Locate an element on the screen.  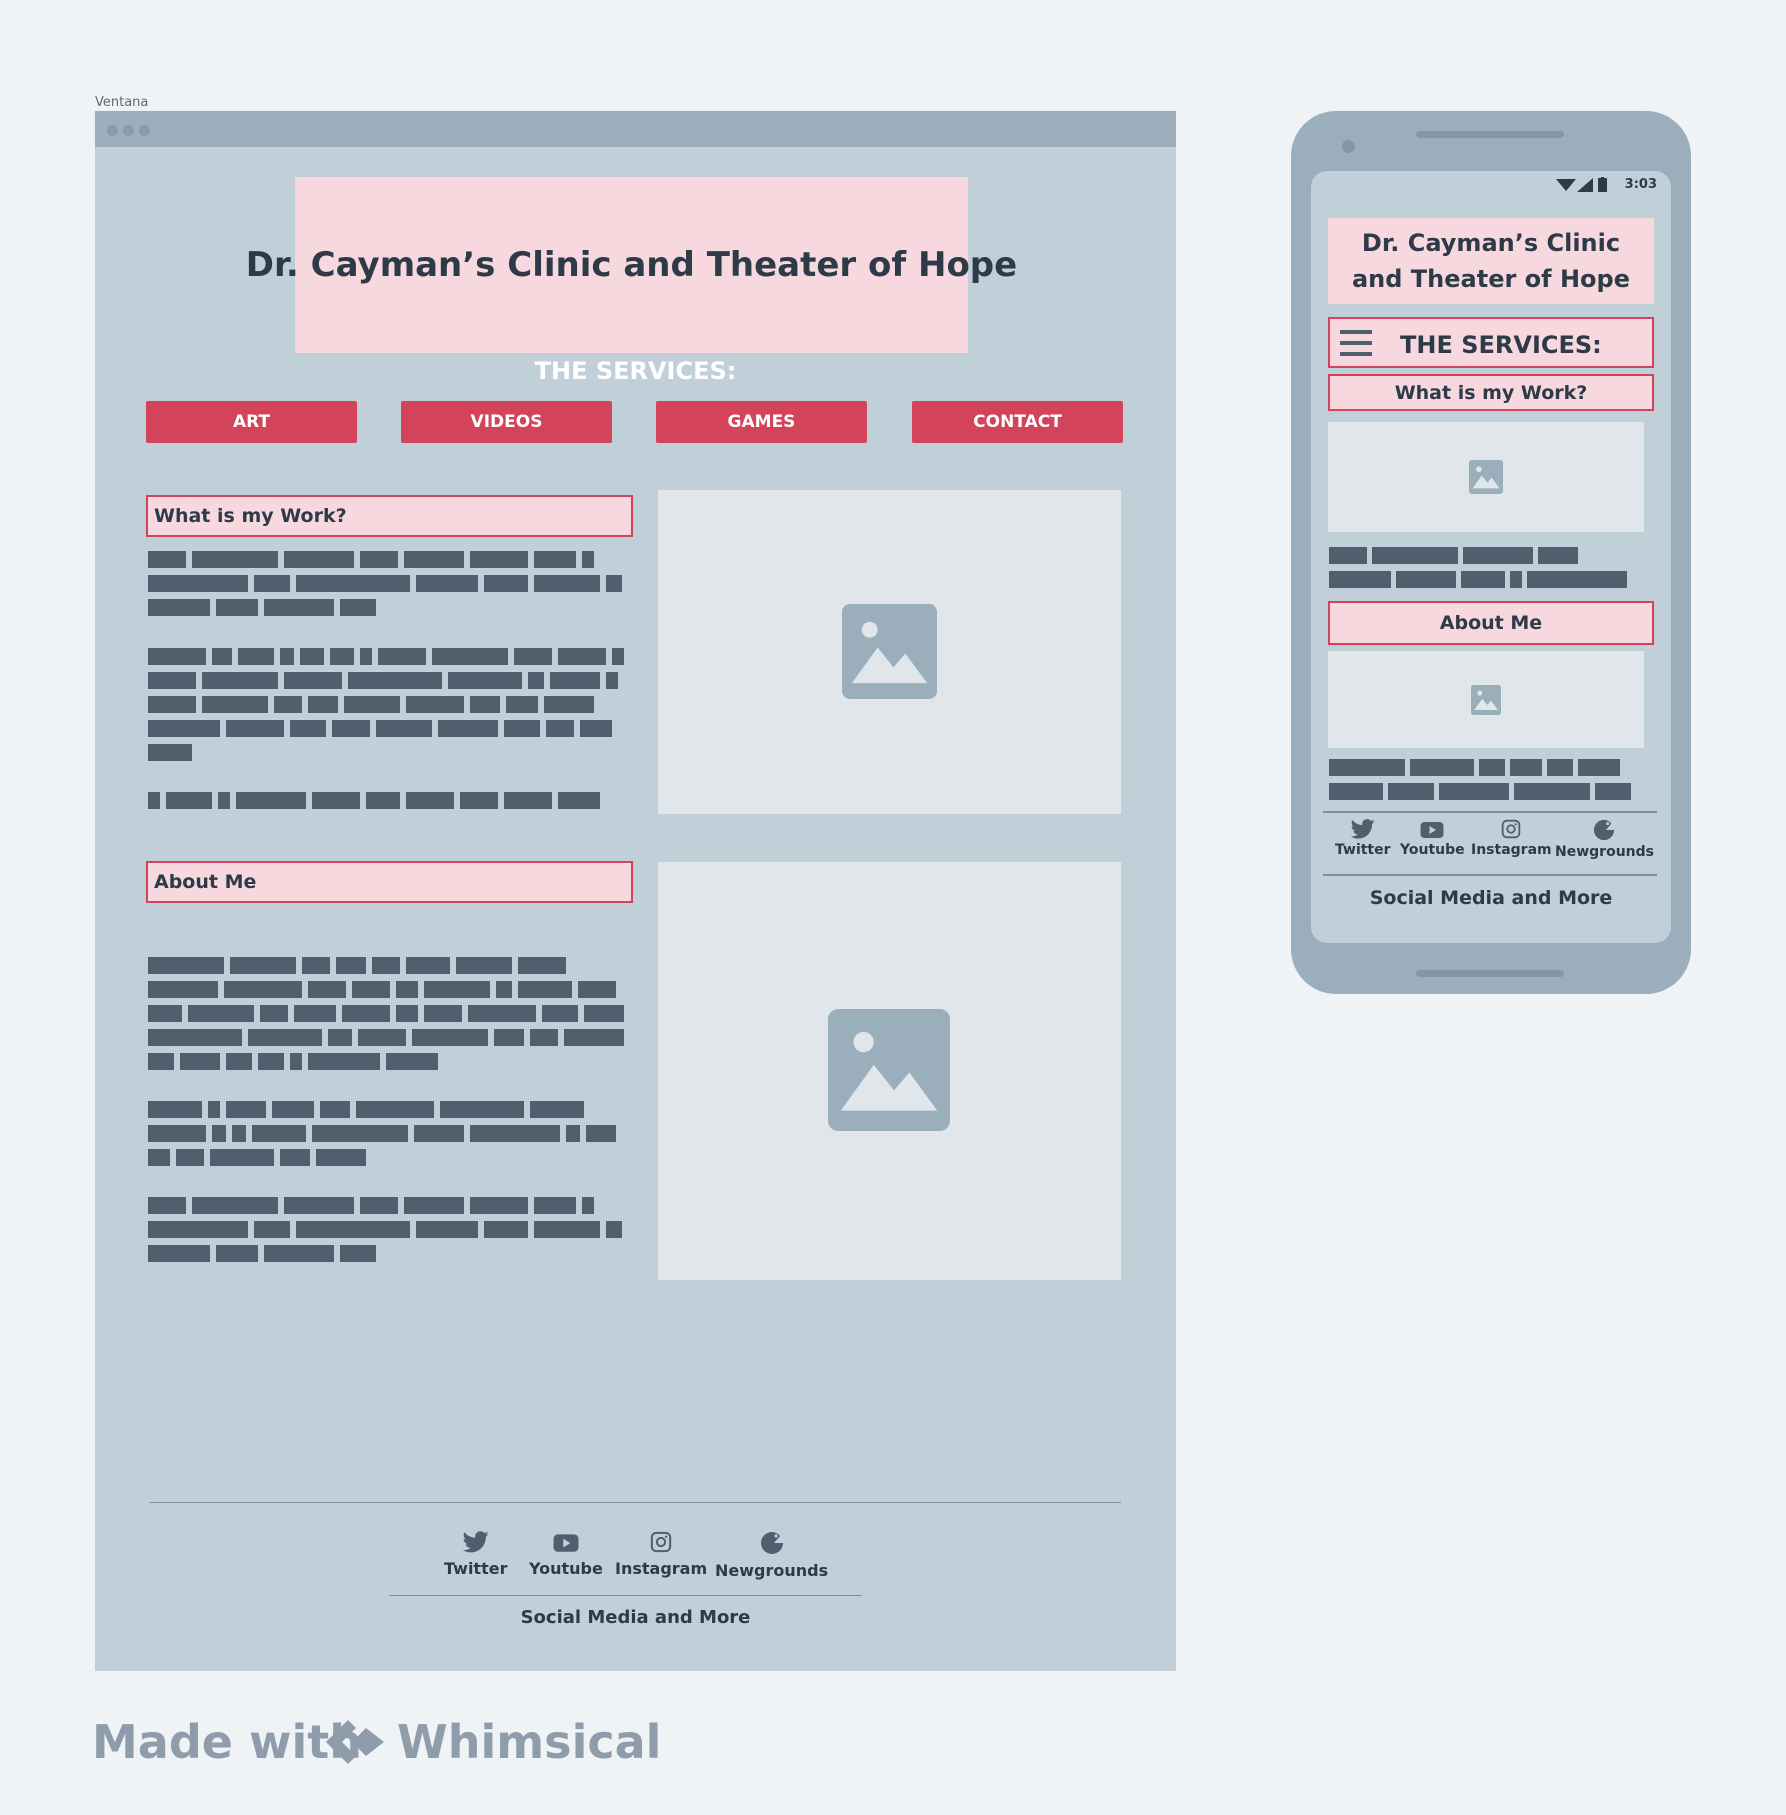
nav-button-art: ART is located at coordinates (251, 422).